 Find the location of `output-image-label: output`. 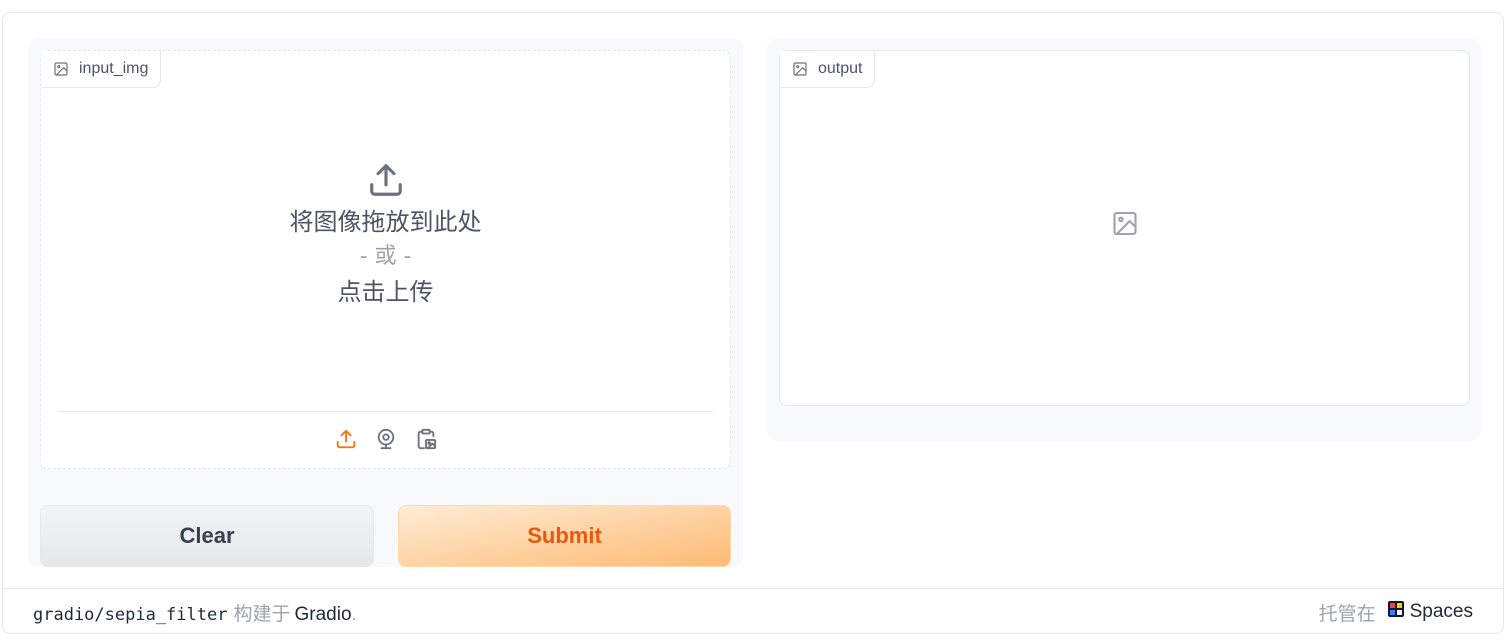

output-image-label: output is located at coordinates (828, 69).